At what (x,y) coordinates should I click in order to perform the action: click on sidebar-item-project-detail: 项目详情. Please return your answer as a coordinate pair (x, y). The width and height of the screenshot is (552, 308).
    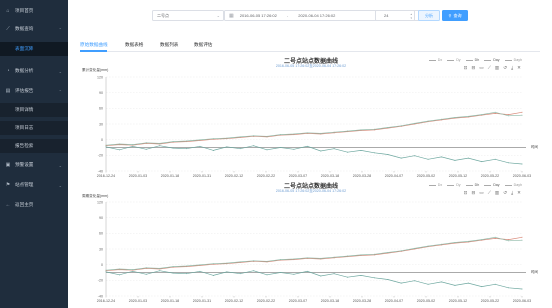
    Looking at the image, I should click on (34, 110).